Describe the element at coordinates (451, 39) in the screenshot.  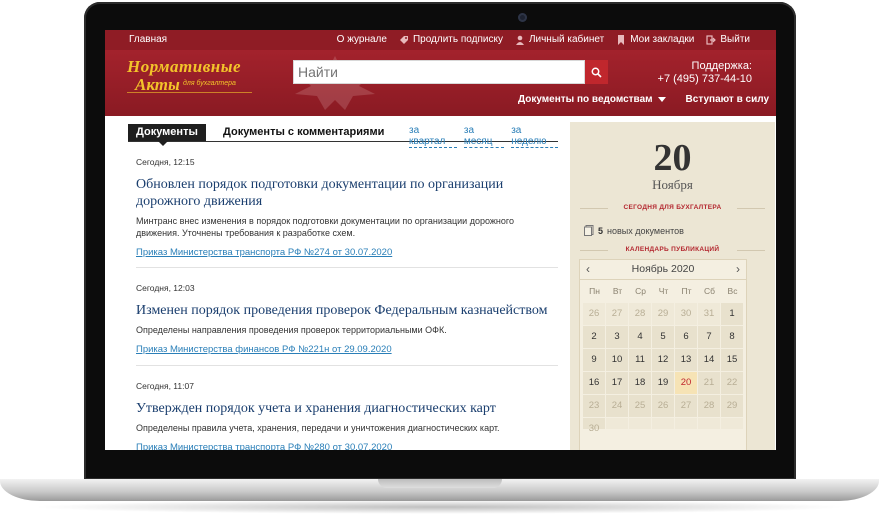
I see `subscribe-link: Продлить подписку` at that location.